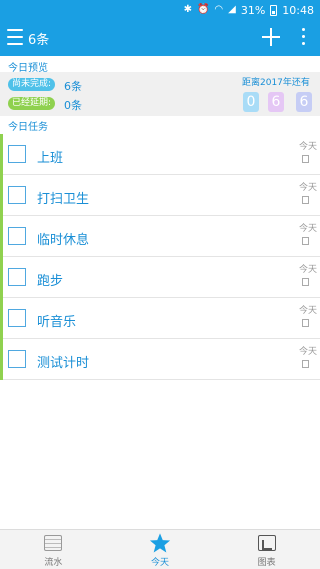  I want to click on task-row: 临时休息 今天, so click(160, 236).